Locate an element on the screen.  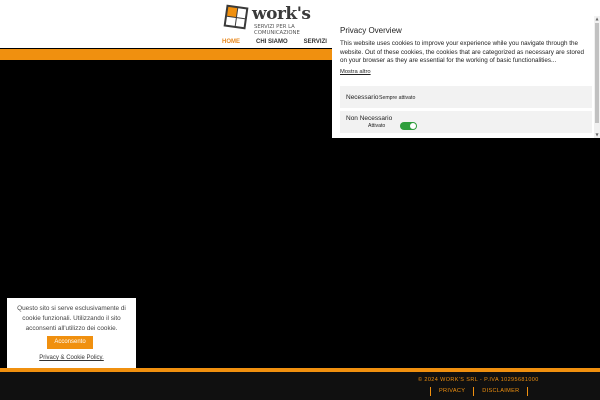
cookie-category-non-necessario: Non Necessario Attivato is located at coordinates (466, 122).